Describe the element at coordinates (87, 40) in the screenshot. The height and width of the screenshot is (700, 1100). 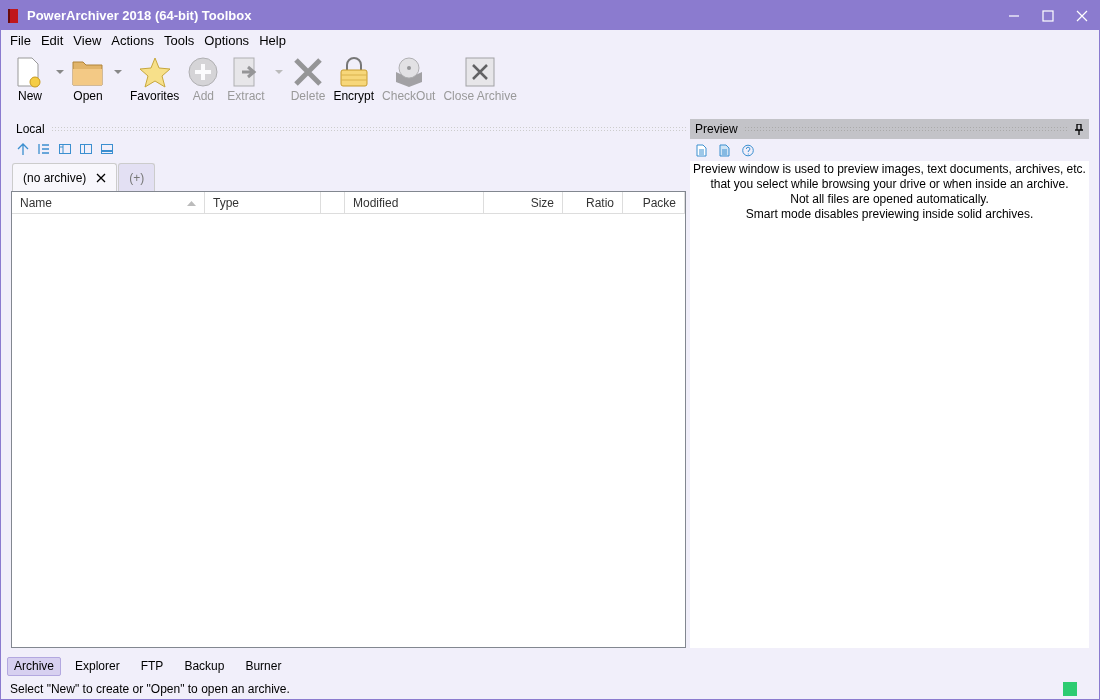
I see `menu-item: View` at that location.